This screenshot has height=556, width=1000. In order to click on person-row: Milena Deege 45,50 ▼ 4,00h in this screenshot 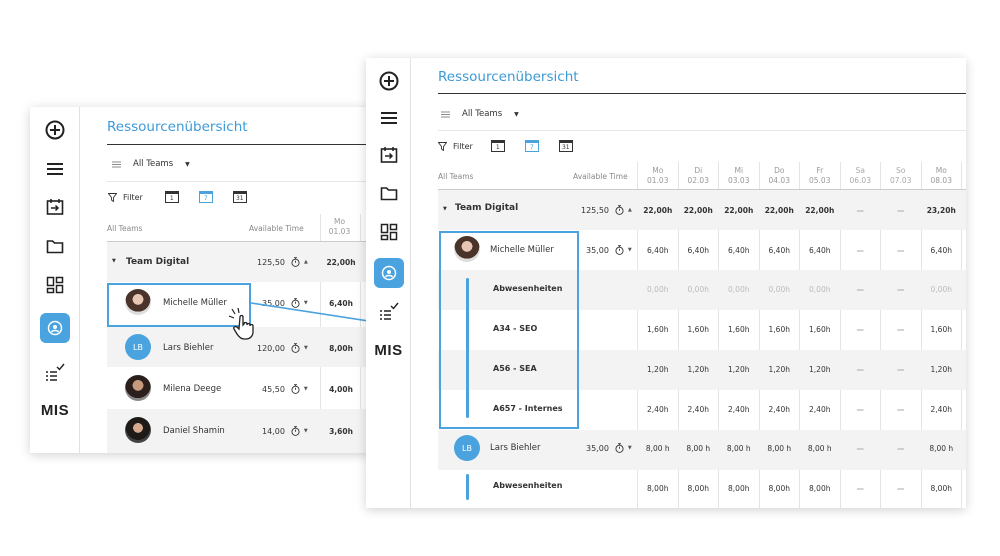, I will do `click(241, 388)`.